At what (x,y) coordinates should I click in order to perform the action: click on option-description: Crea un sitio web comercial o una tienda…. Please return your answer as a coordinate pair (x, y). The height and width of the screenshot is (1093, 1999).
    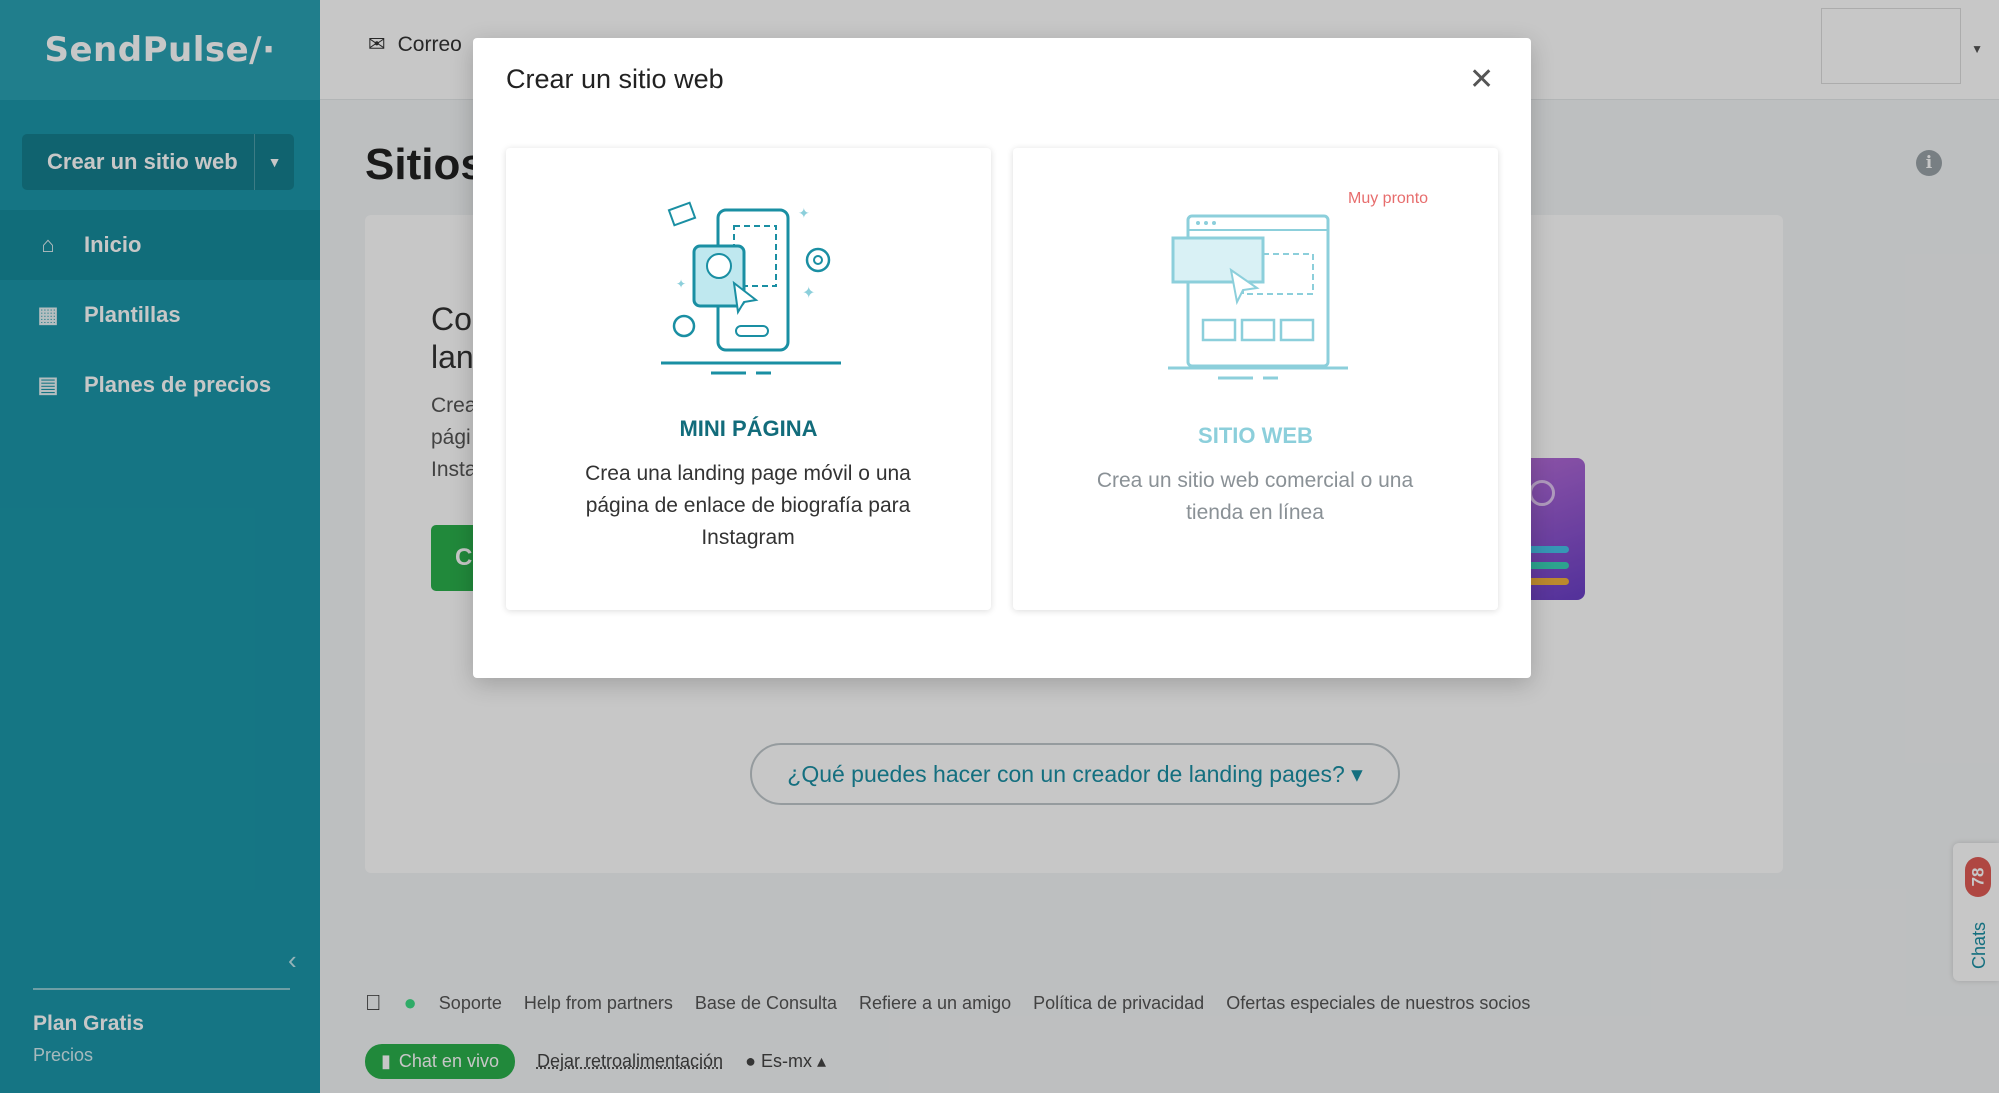
    Looking at the image, I should click on (1255, 496).